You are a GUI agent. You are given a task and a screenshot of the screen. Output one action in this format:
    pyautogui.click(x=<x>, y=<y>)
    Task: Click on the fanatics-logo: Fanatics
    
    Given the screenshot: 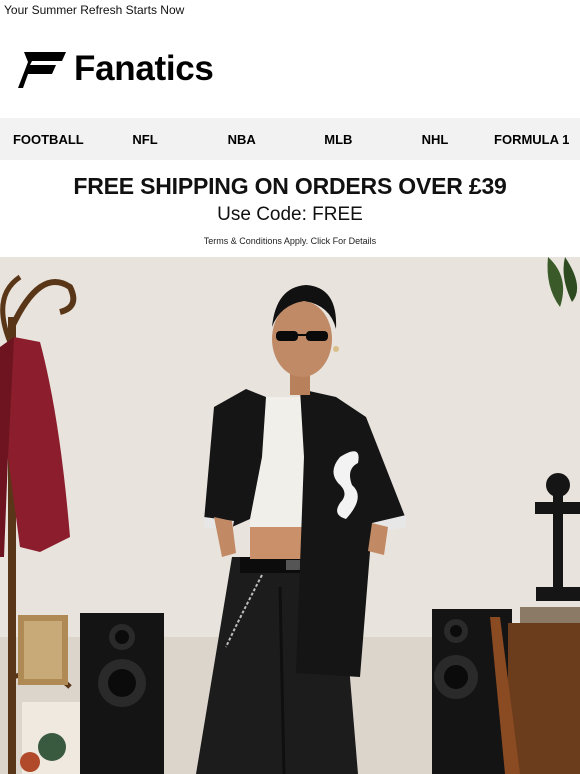 What is the action you would take?
    pyautogui.click(x=116, y=69)
    